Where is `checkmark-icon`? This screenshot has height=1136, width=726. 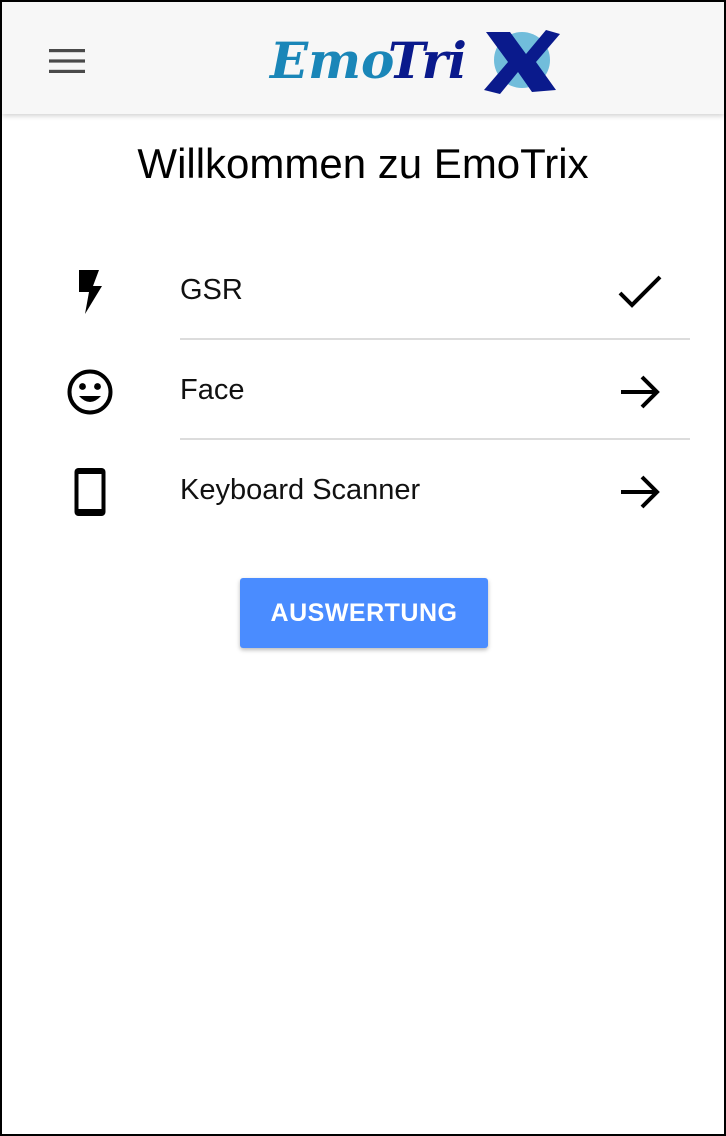 checkmark-icon is located at coordinates (640, 292).